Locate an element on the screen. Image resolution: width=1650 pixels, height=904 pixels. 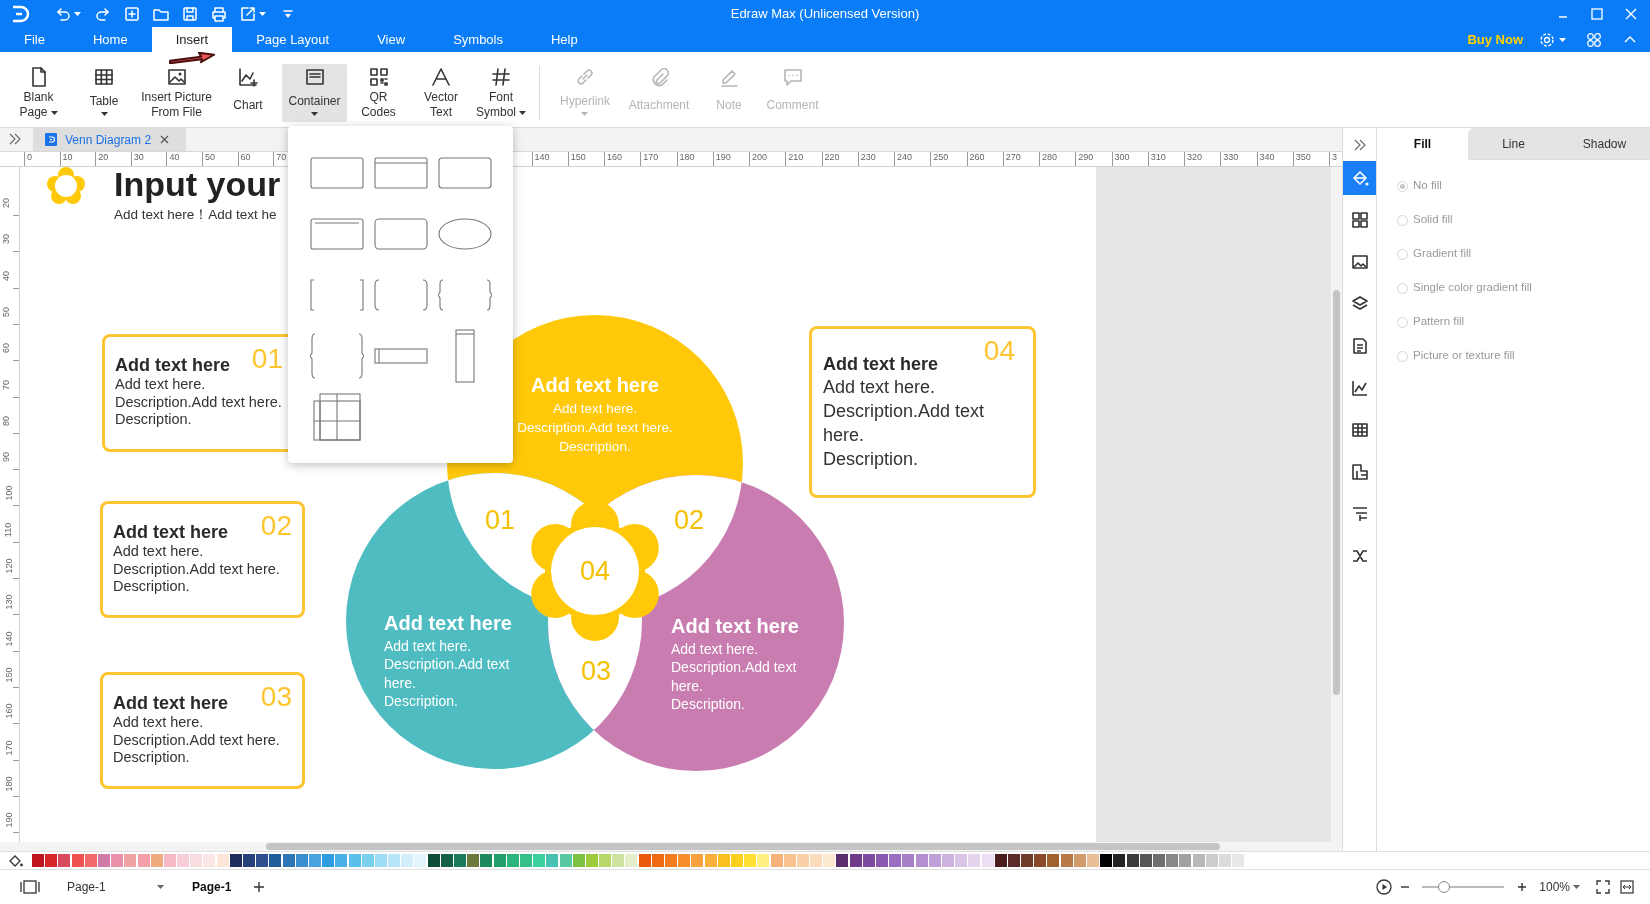
panel-tab: Line is located at coordinates (1513, 144).